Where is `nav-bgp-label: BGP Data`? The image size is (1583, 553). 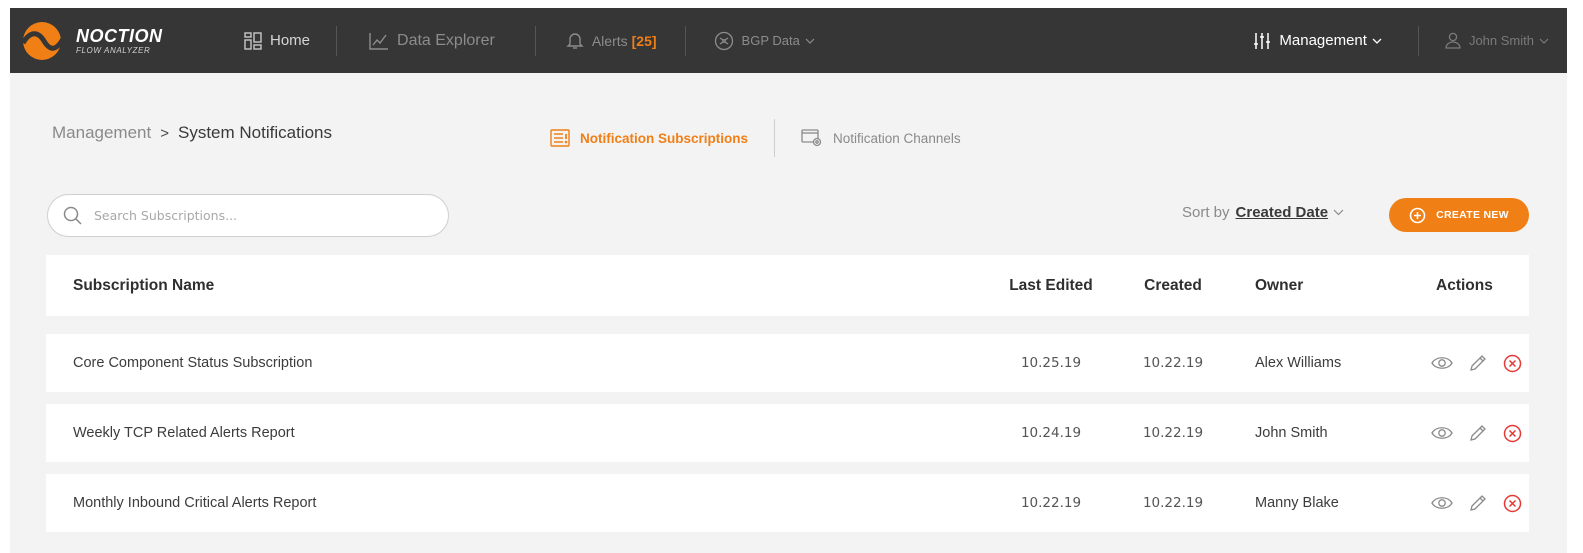
nav-bgp-label: BGP Data is located at coordinates (770, 40).